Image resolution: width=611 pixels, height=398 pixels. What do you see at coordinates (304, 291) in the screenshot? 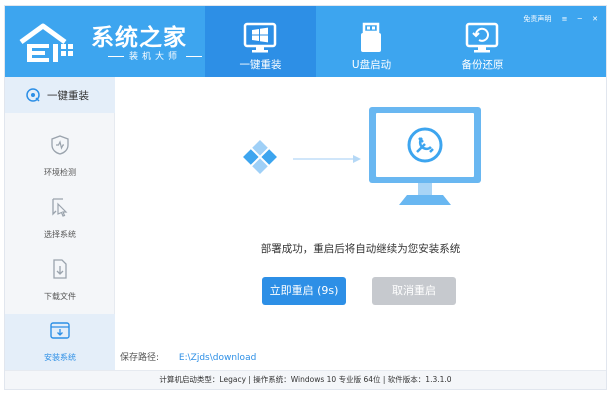
I see `restart-now-button: 立即重启 (9s)` at bounding box center [304, 291].